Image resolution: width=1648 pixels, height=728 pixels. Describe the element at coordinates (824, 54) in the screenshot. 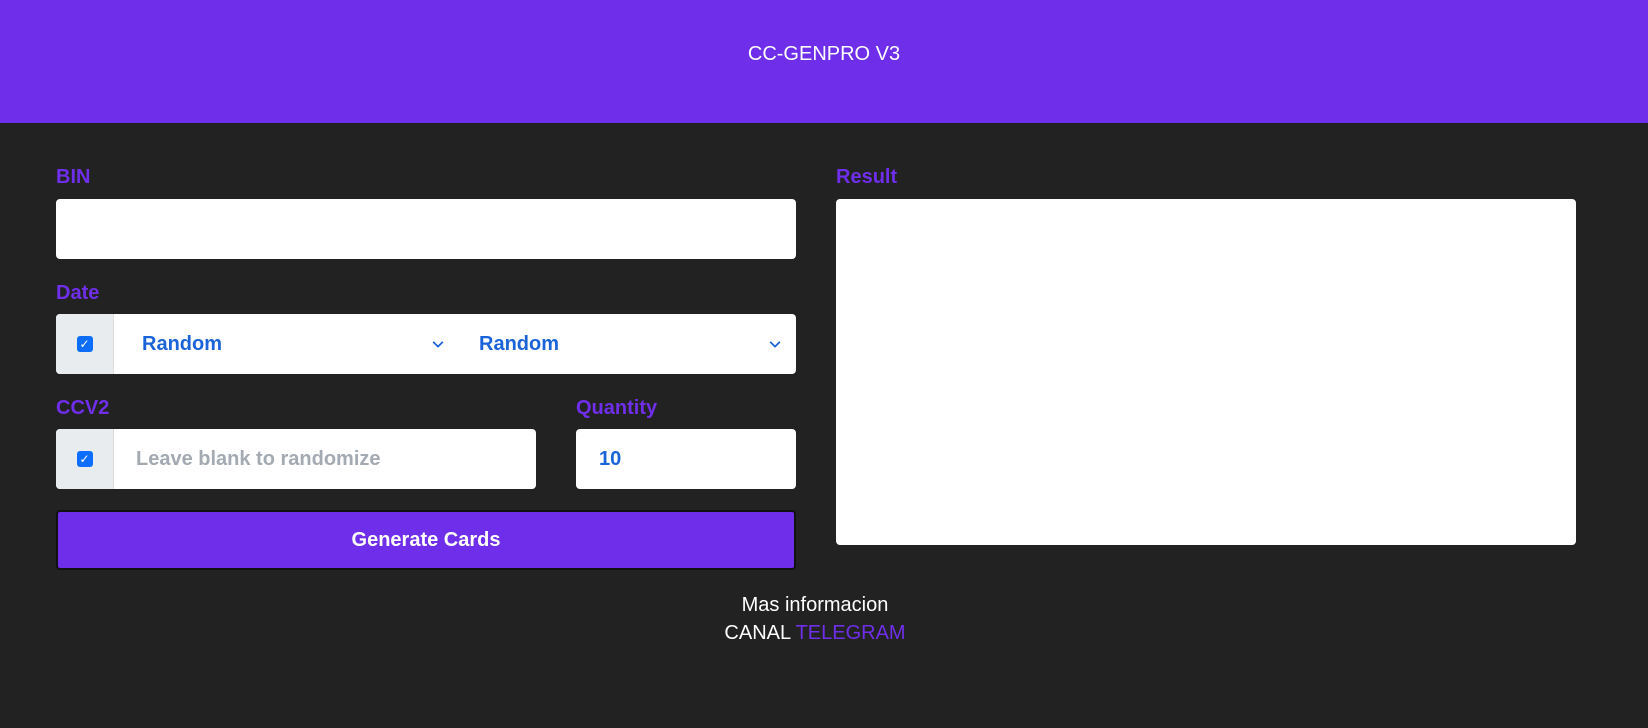

I see `app-title: CC-GENPRO V3` at that location.